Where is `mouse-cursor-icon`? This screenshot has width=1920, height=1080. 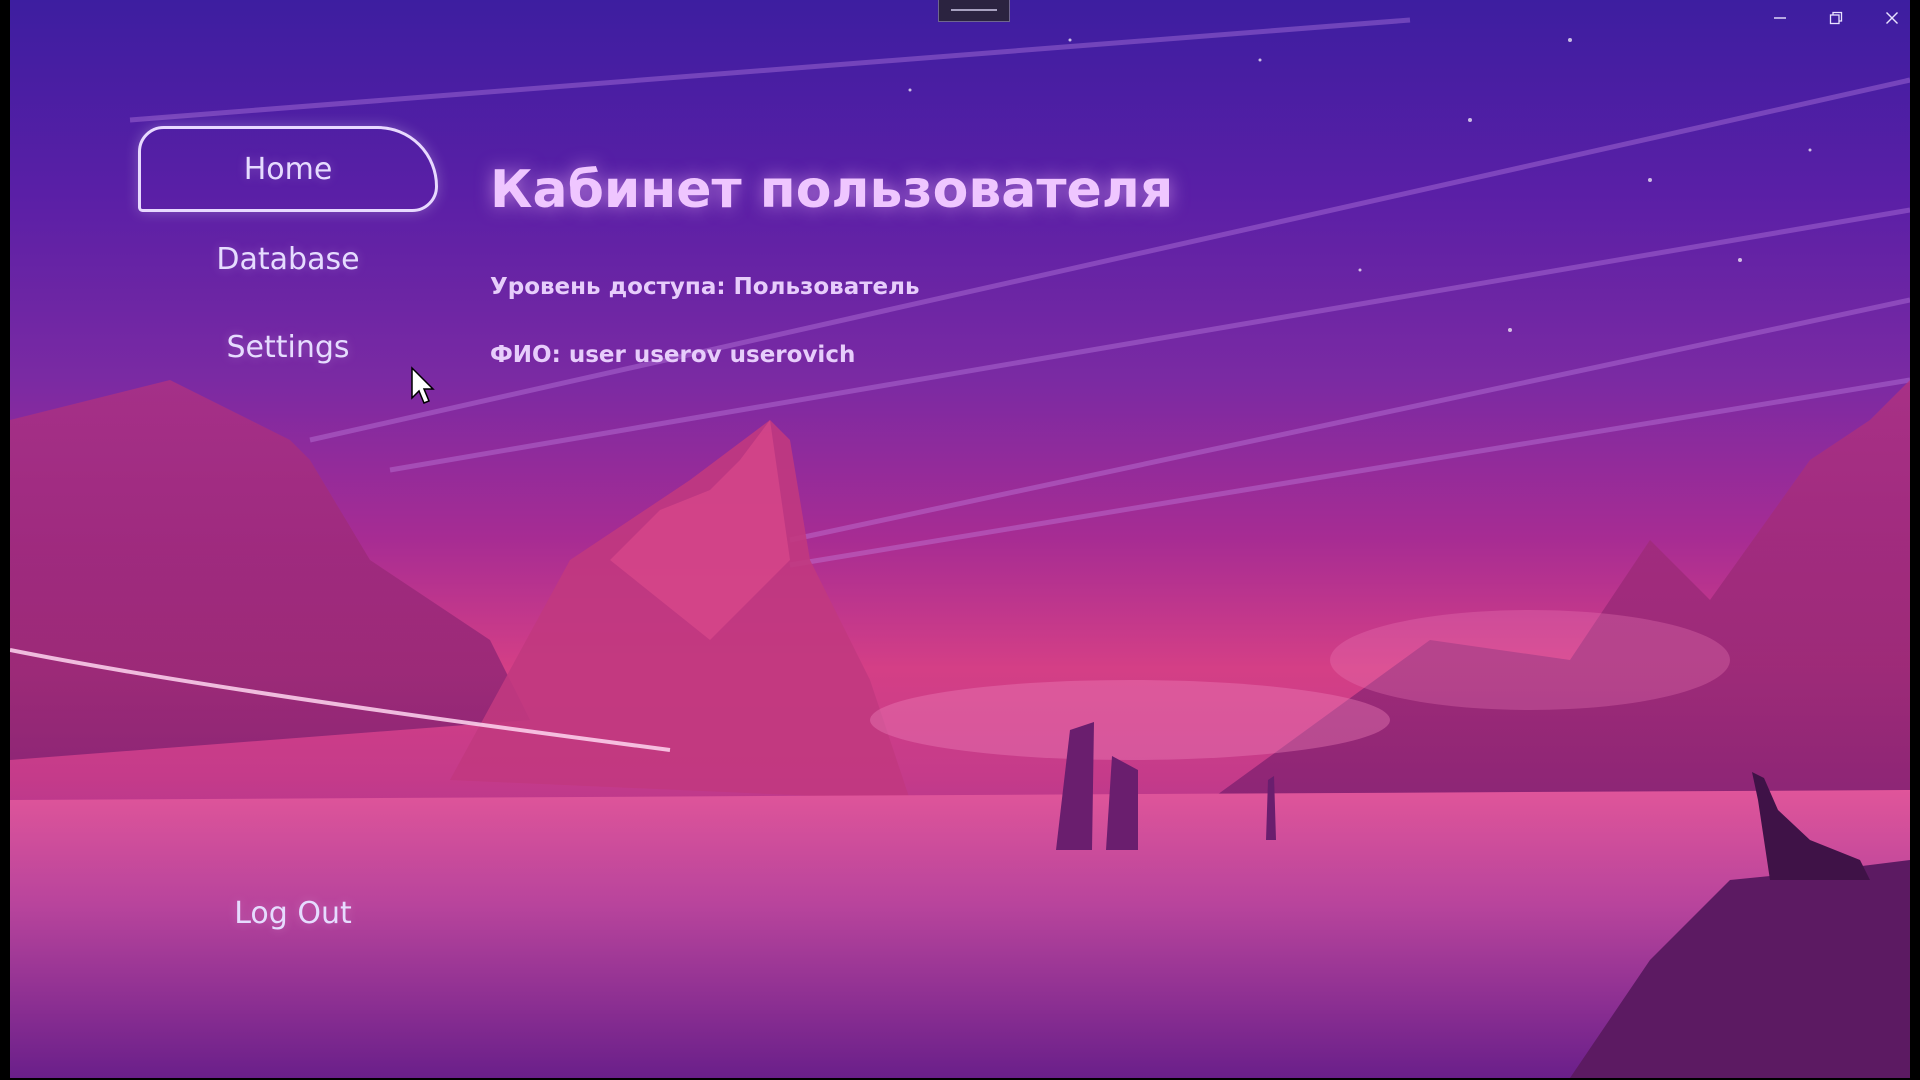 mouse-cursor-icon is located at coordinates (423, 385).